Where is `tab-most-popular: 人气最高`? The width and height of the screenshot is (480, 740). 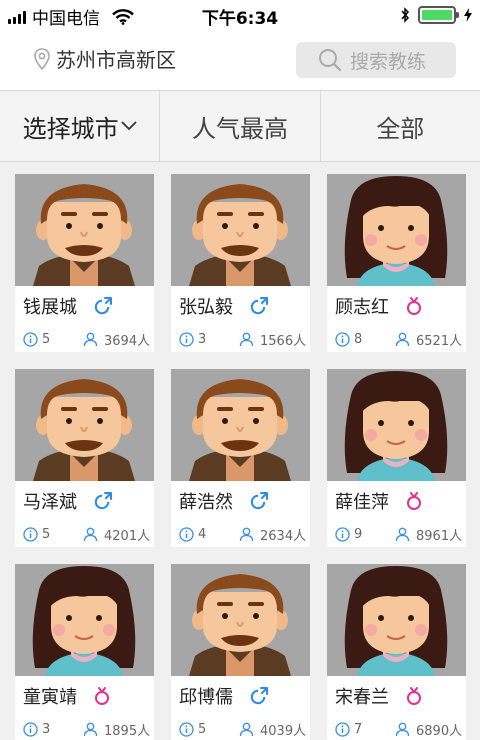
tab-most-popular: 人气最高 is located at coordinates (240, 126).